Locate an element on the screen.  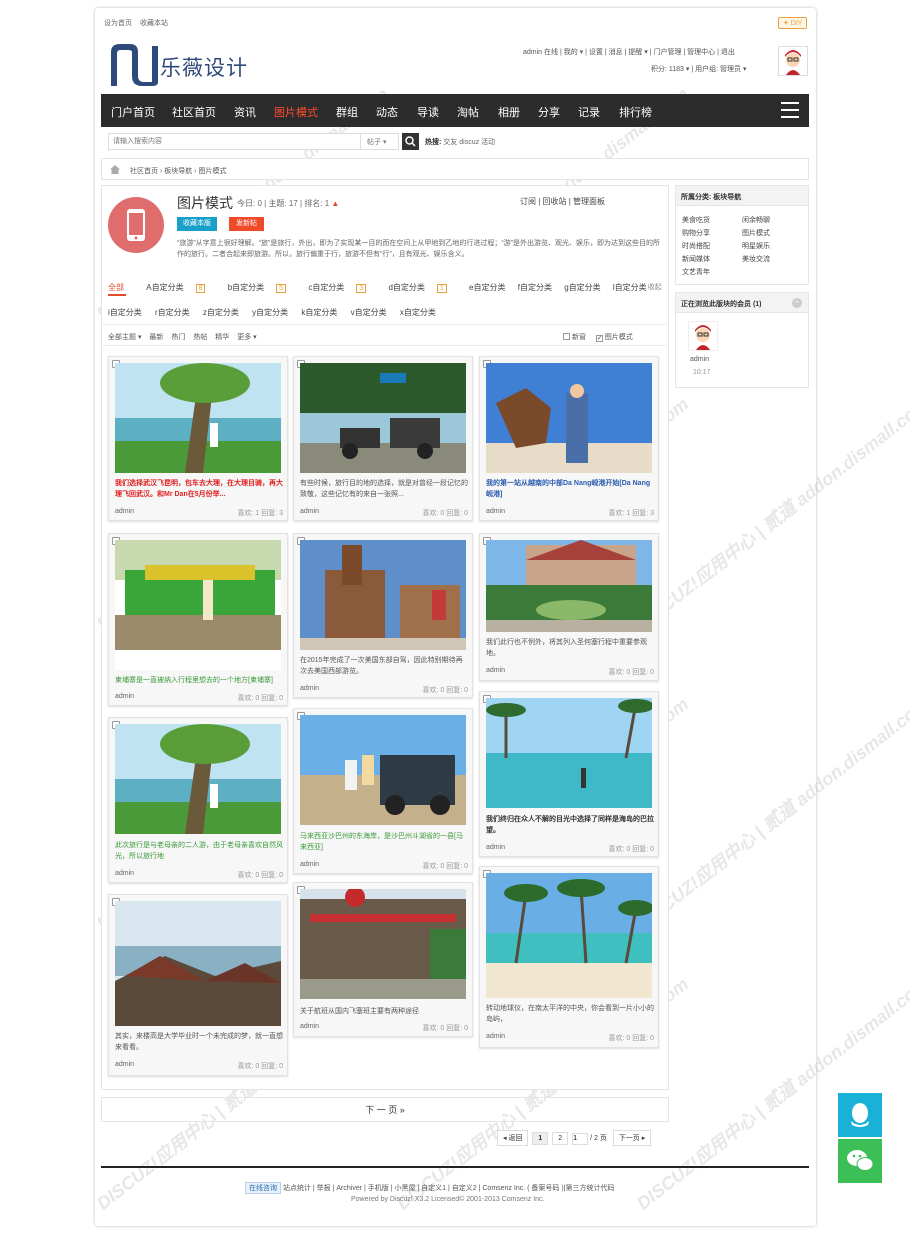
nav-item: 分享 is located at coordinates (549, 112).